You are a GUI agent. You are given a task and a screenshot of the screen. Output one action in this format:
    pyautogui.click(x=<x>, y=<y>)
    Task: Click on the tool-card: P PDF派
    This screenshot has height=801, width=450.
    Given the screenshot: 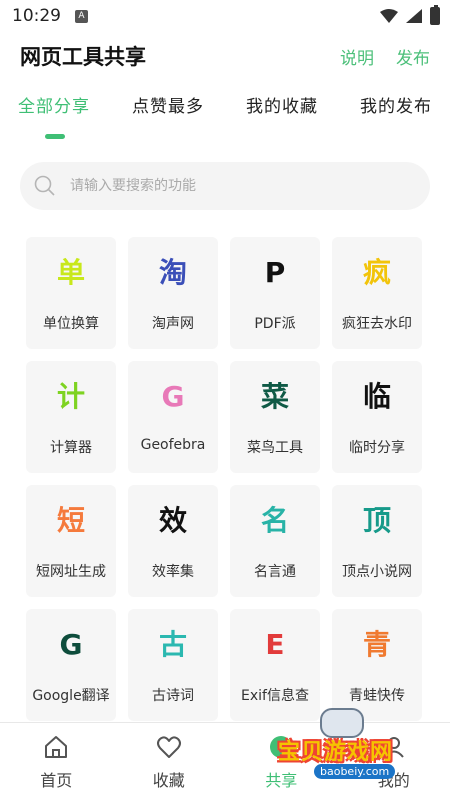 What is the action you would take?
    pyautogui.click(x=275, y=293)
    